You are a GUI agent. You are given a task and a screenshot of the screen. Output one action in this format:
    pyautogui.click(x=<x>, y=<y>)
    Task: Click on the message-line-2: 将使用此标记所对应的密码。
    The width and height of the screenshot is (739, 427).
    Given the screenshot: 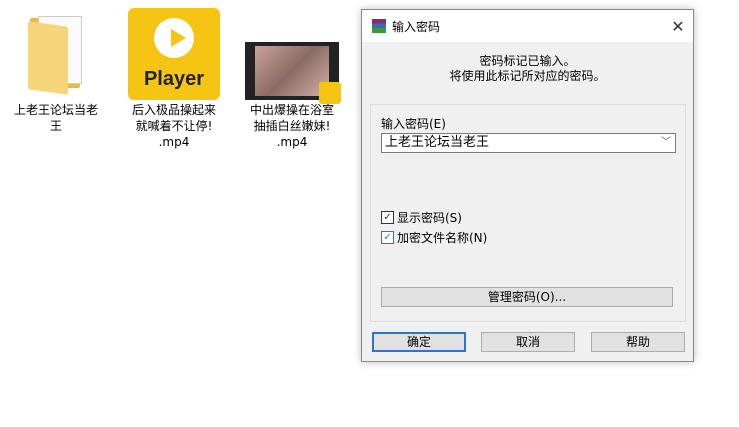 What is the action you would take?
    pyautogui.click(x=527, y=76)
    